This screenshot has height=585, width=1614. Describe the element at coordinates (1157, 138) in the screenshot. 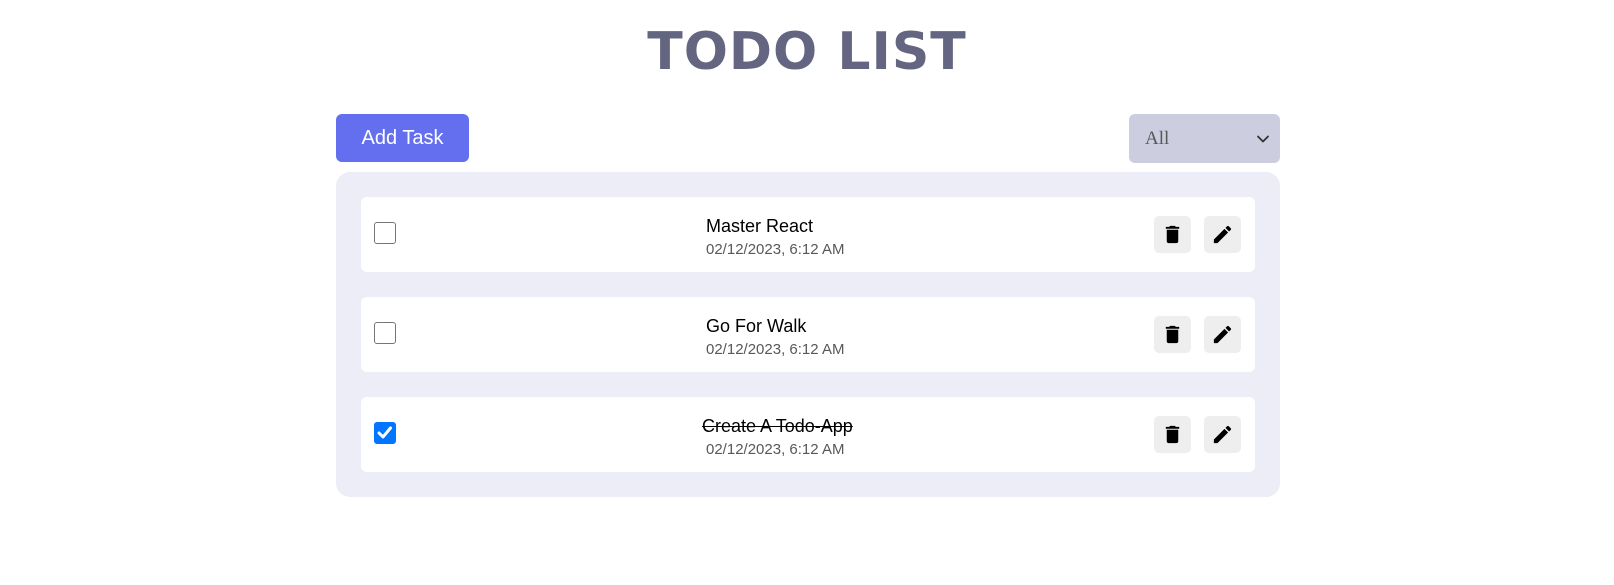

I see `filter-selected-value: All` at that location.